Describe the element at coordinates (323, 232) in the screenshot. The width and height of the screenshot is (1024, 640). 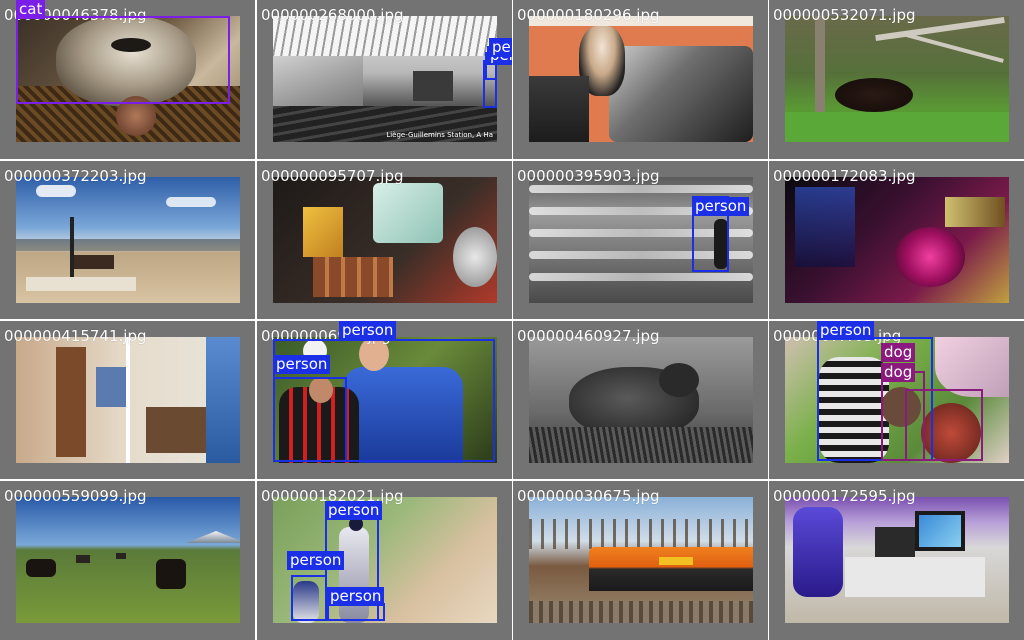
I see `cheese` at that location.